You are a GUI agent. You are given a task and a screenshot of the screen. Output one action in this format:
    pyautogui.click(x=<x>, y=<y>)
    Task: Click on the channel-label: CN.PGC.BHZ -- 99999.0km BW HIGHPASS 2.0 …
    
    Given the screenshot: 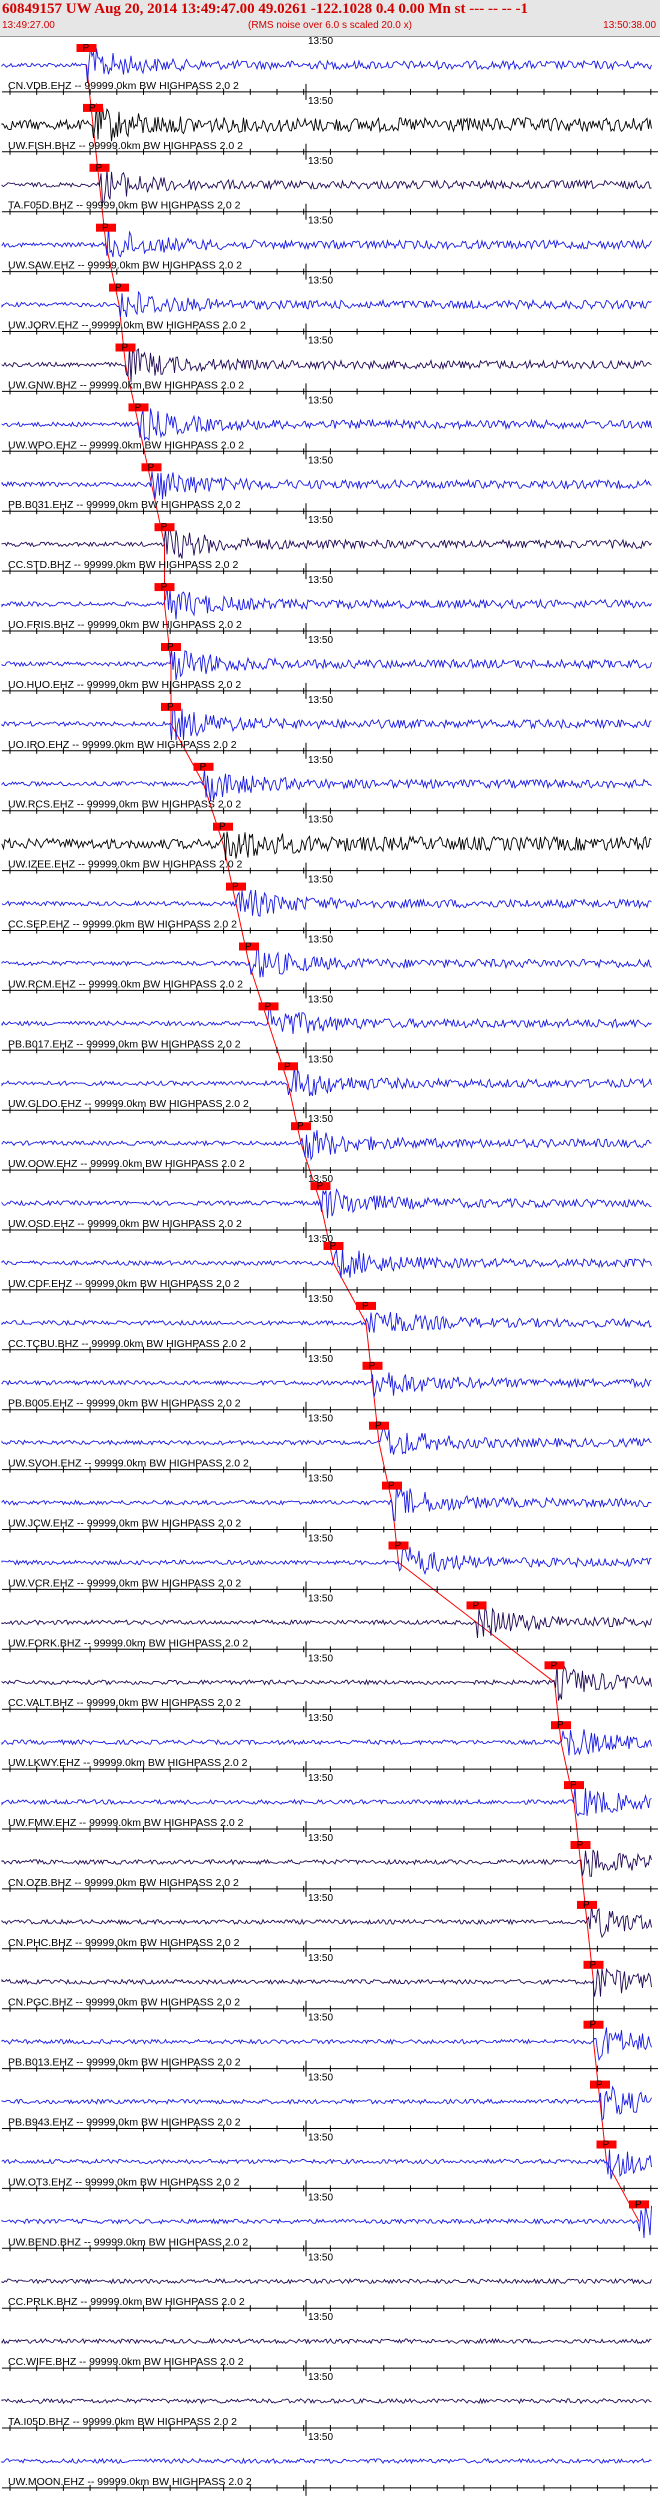 What is the action you would take?
    pyautogui.click(x=124, y=2003)
    